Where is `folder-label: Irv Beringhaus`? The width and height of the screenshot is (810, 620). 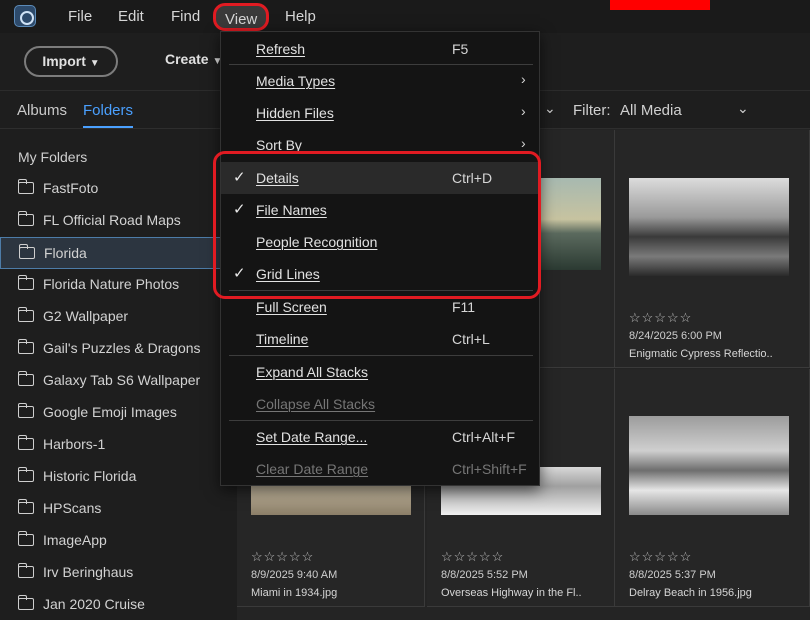 folder-label: Irv Beringhaus is located at coordinates (88, 572).